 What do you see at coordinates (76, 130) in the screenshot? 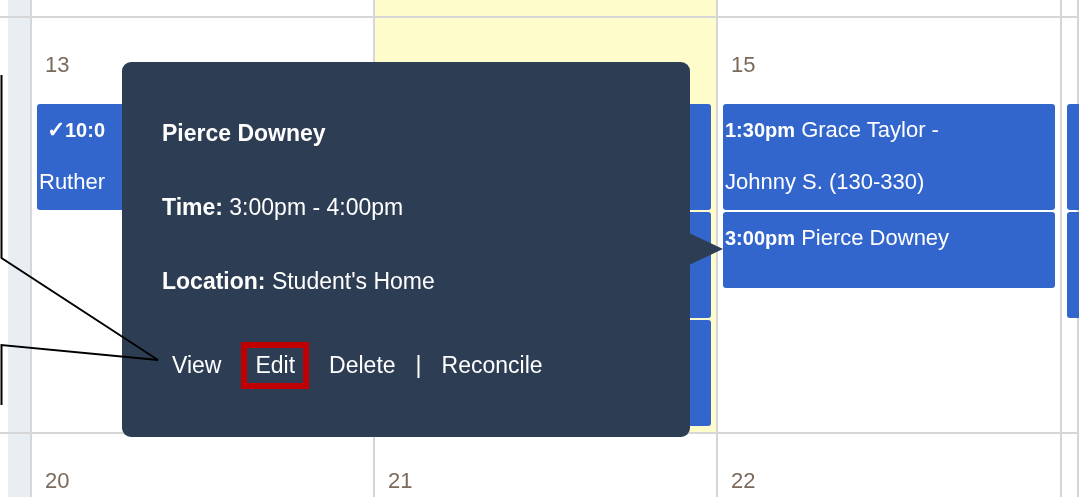
I see `event-time: ✓10:0` at bounding box center [76, 130].